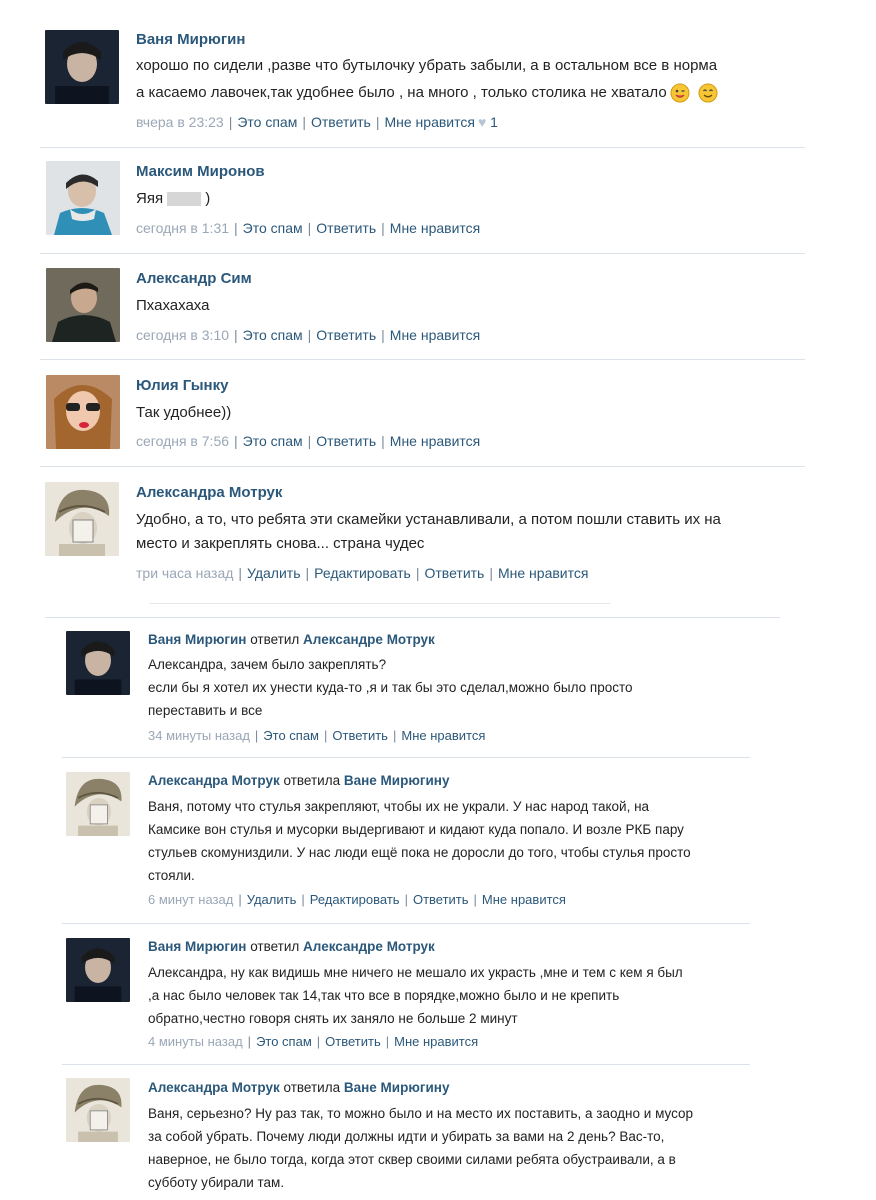 The width and height of the screenshot is (876, 1200). Describe the element at coordinates (184, 573) in the screenshot. I see `comment-date: три часа назад` at that location.